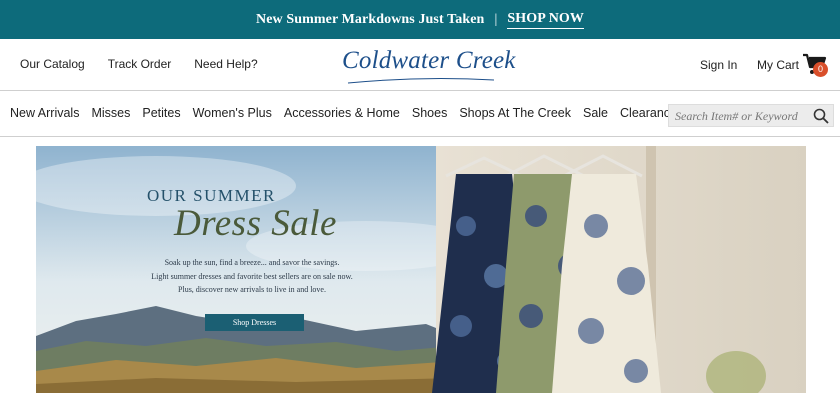 The height and width of the screenshot is (393, 840). Describe the element at coordinates (255, 223) in the screenshot. I see `hero-title: Dress Sale` at that location.